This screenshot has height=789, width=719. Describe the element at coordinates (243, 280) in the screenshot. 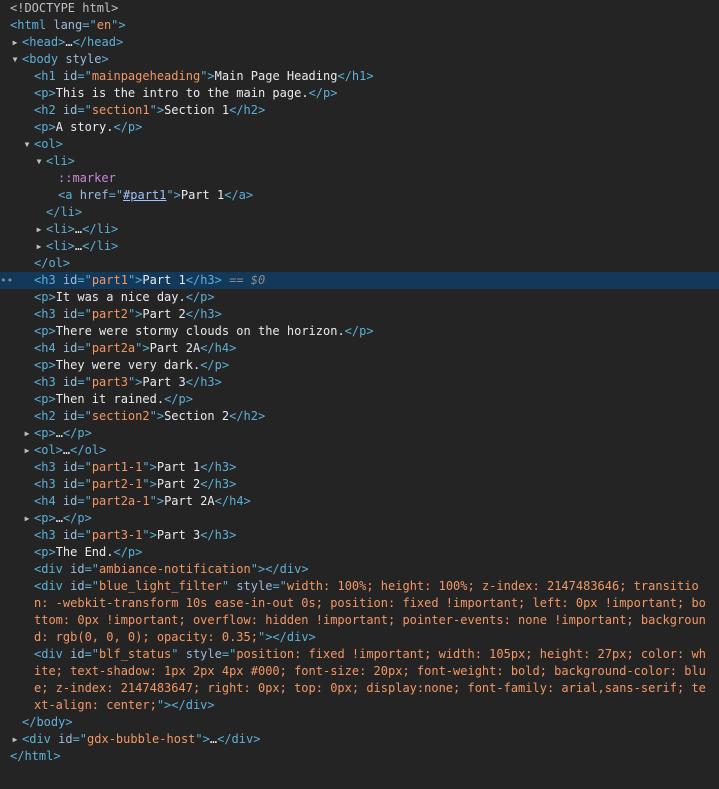

I see `token-eq: == $0` at that location.